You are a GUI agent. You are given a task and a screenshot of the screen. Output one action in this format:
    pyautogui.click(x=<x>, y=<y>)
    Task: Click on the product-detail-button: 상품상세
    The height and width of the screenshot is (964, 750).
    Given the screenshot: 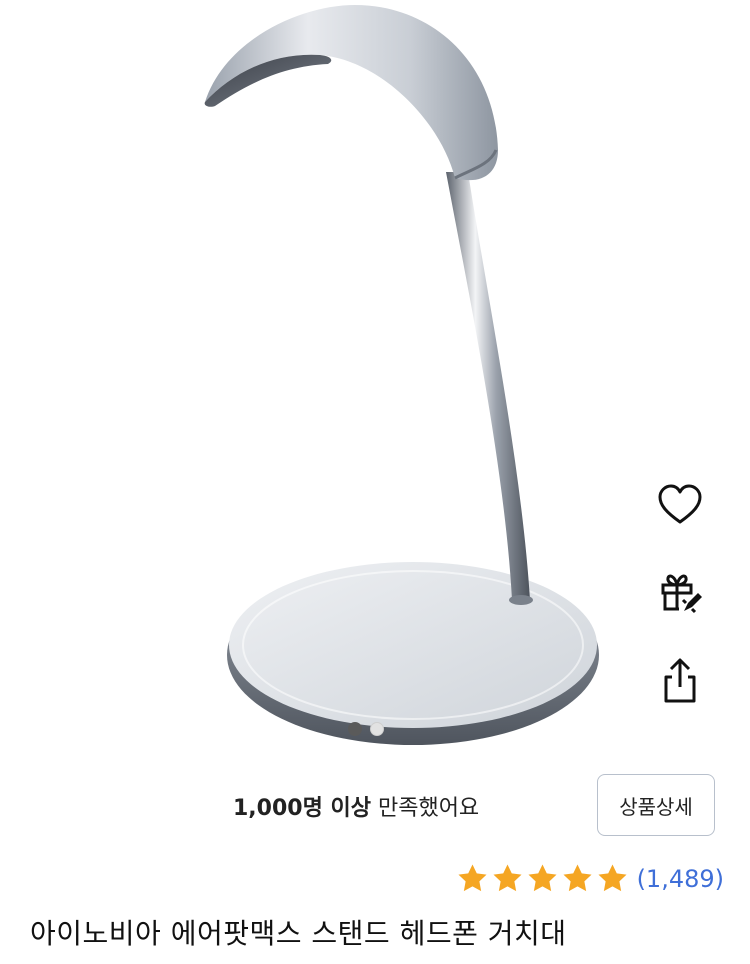 What is the action you would take?
    pyautogui.click(x=656, y=805)
    